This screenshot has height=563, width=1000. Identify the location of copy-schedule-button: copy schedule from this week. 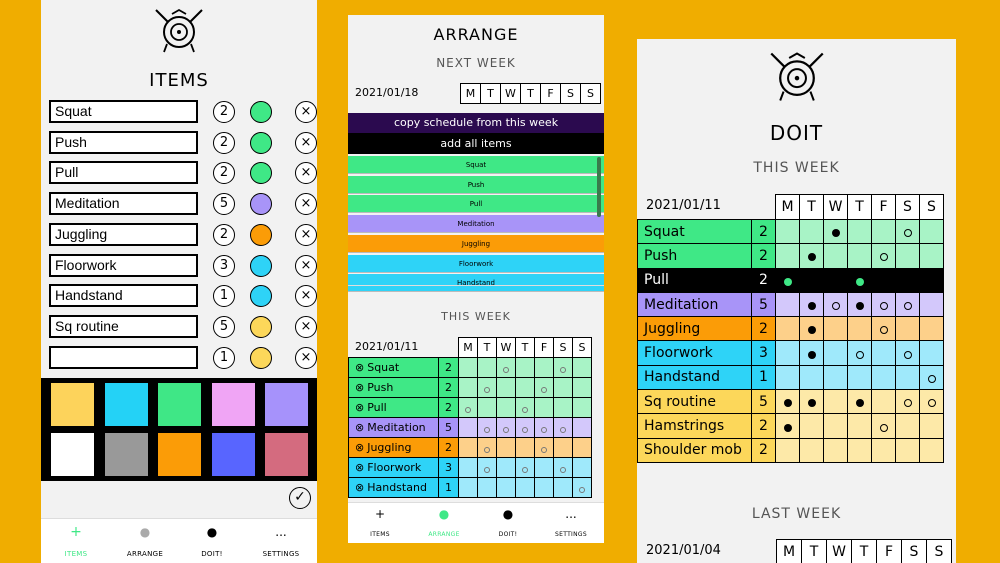
(476, 123).